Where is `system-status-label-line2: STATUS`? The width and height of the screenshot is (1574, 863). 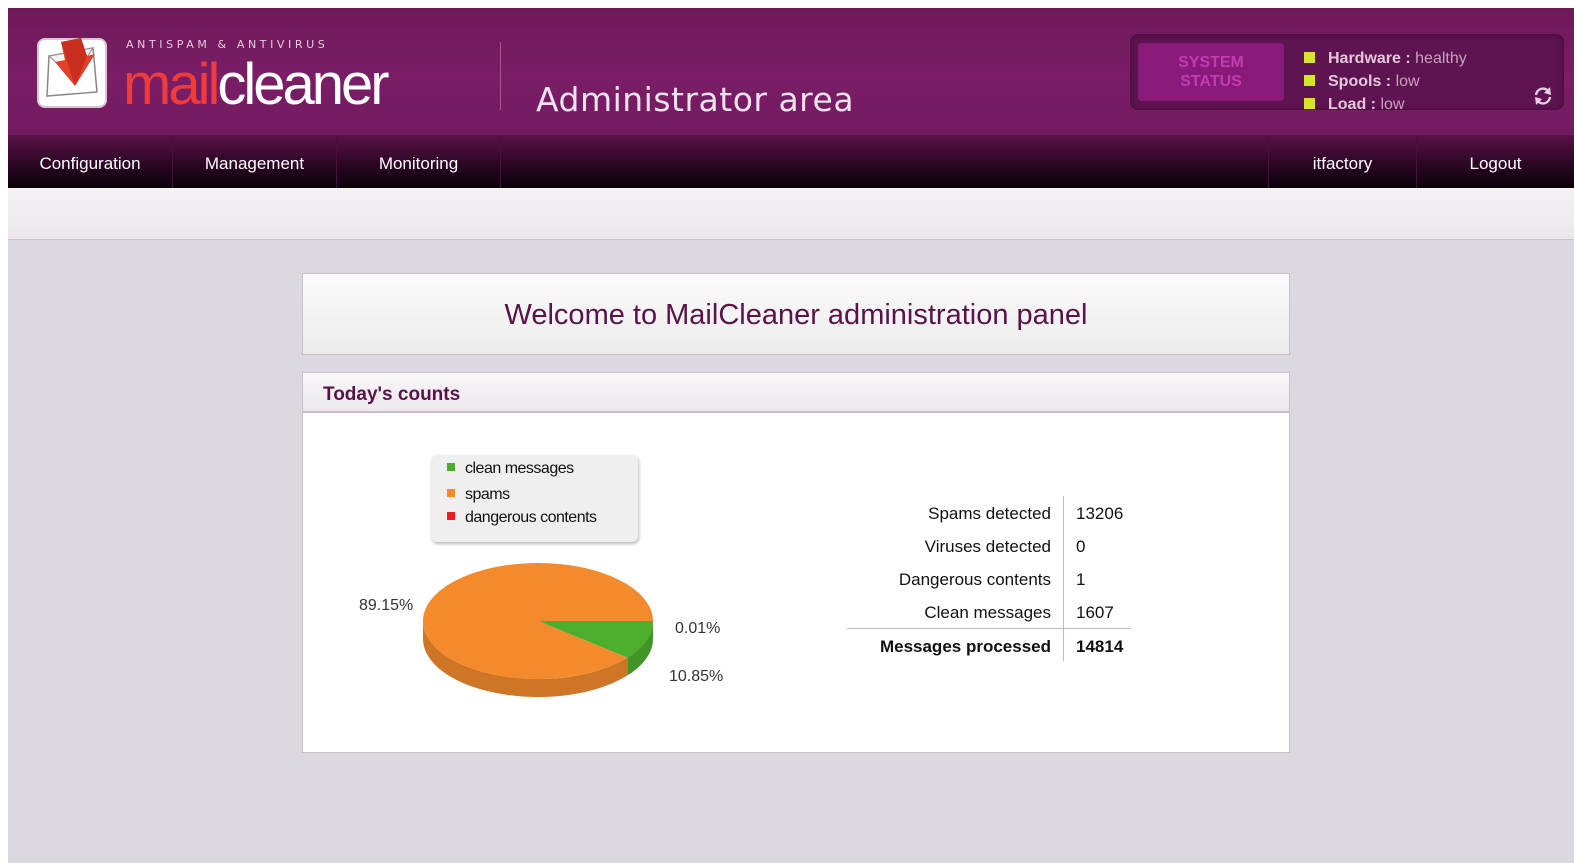 system-status-label-line2: STATUS is located at coordinates (1211, 81).